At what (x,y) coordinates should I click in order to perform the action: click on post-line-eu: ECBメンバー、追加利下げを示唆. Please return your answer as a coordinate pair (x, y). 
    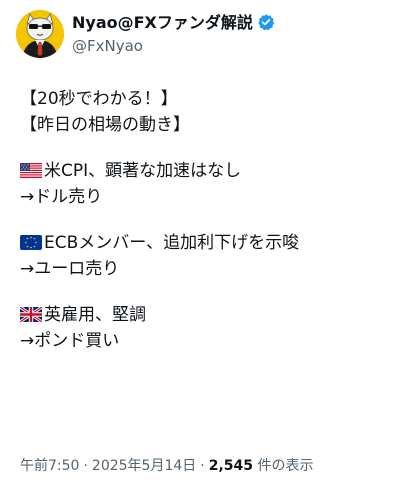
    Looking at the image, I should click on (210, 243).